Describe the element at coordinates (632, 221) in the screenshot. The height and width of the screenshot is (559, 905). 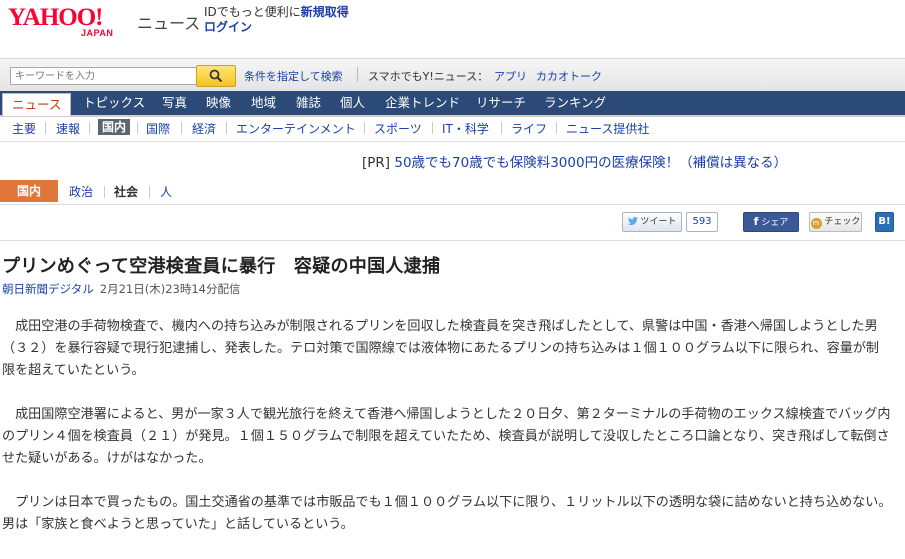
I see `twitter-bird-icon` at that location.